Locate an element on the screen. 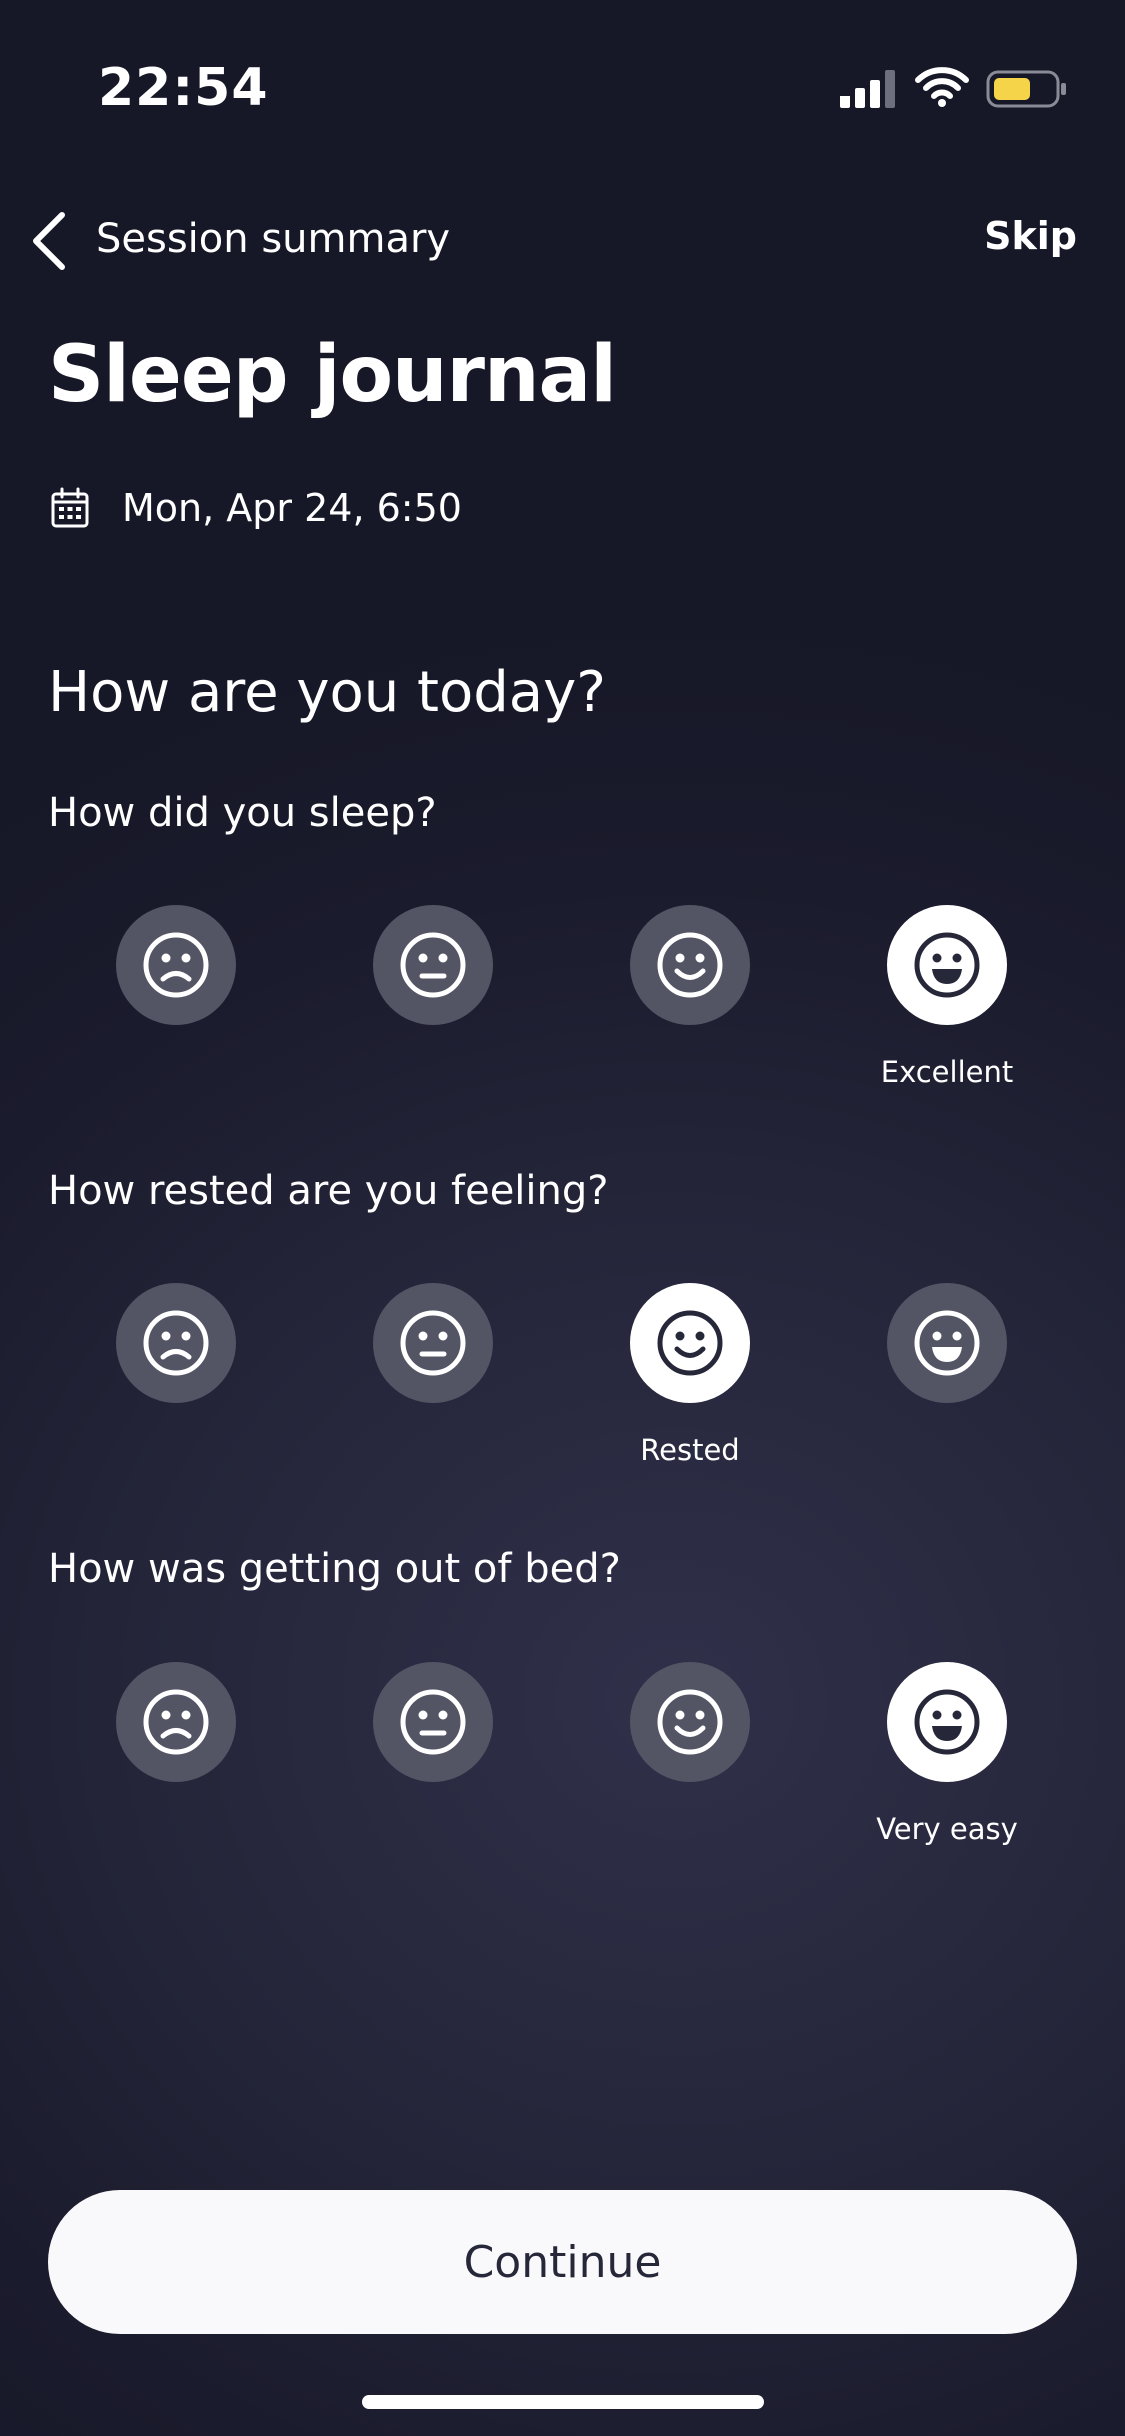 The height and width of the screenshot is (2436, 1125). back-button is located at coordinates (48, 241).